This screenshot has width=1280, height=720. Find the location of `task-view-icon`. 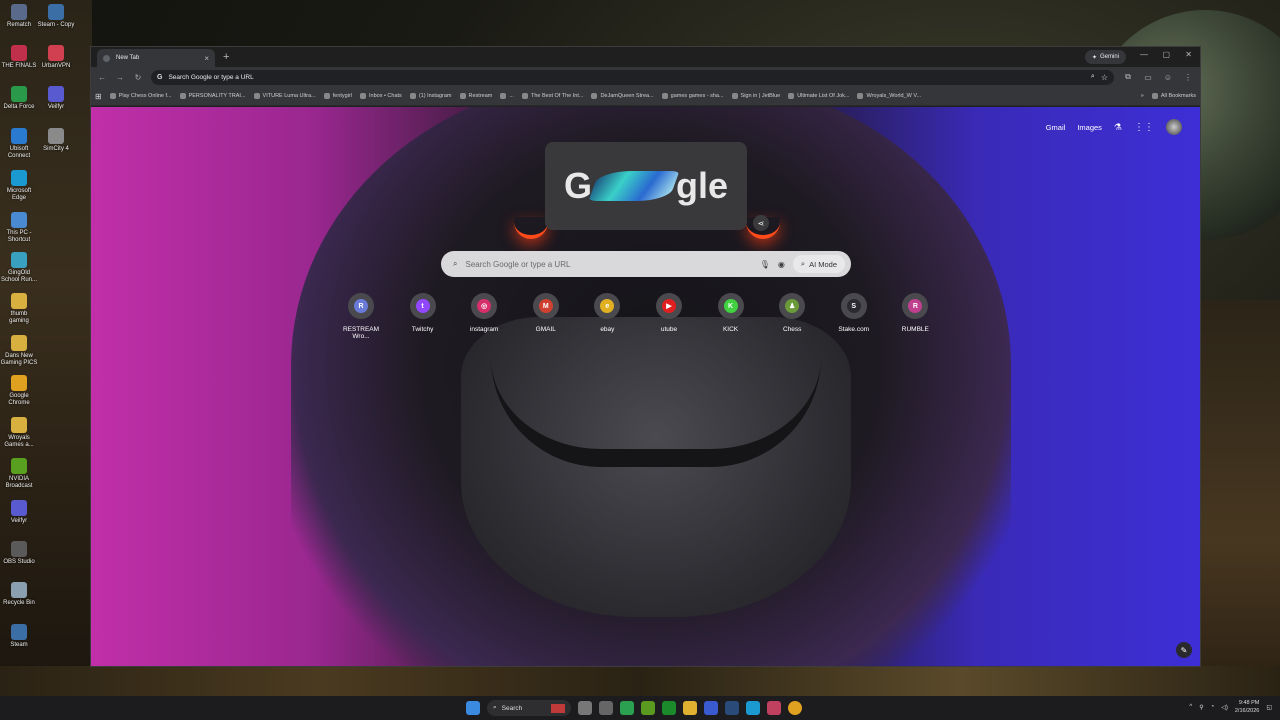

task-view-icon is located at coordinates (585, 708).